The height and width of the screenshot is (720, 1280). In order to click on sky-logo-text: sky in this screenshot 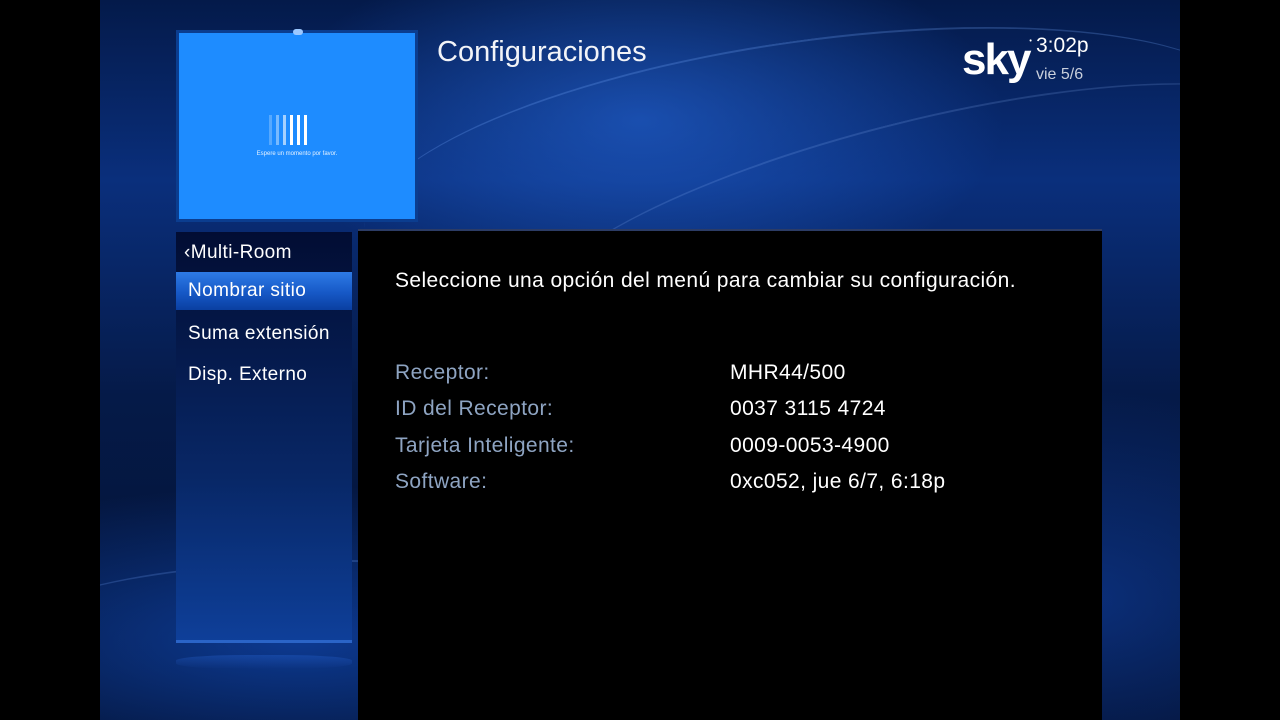, I will do `click(996, 59)`.